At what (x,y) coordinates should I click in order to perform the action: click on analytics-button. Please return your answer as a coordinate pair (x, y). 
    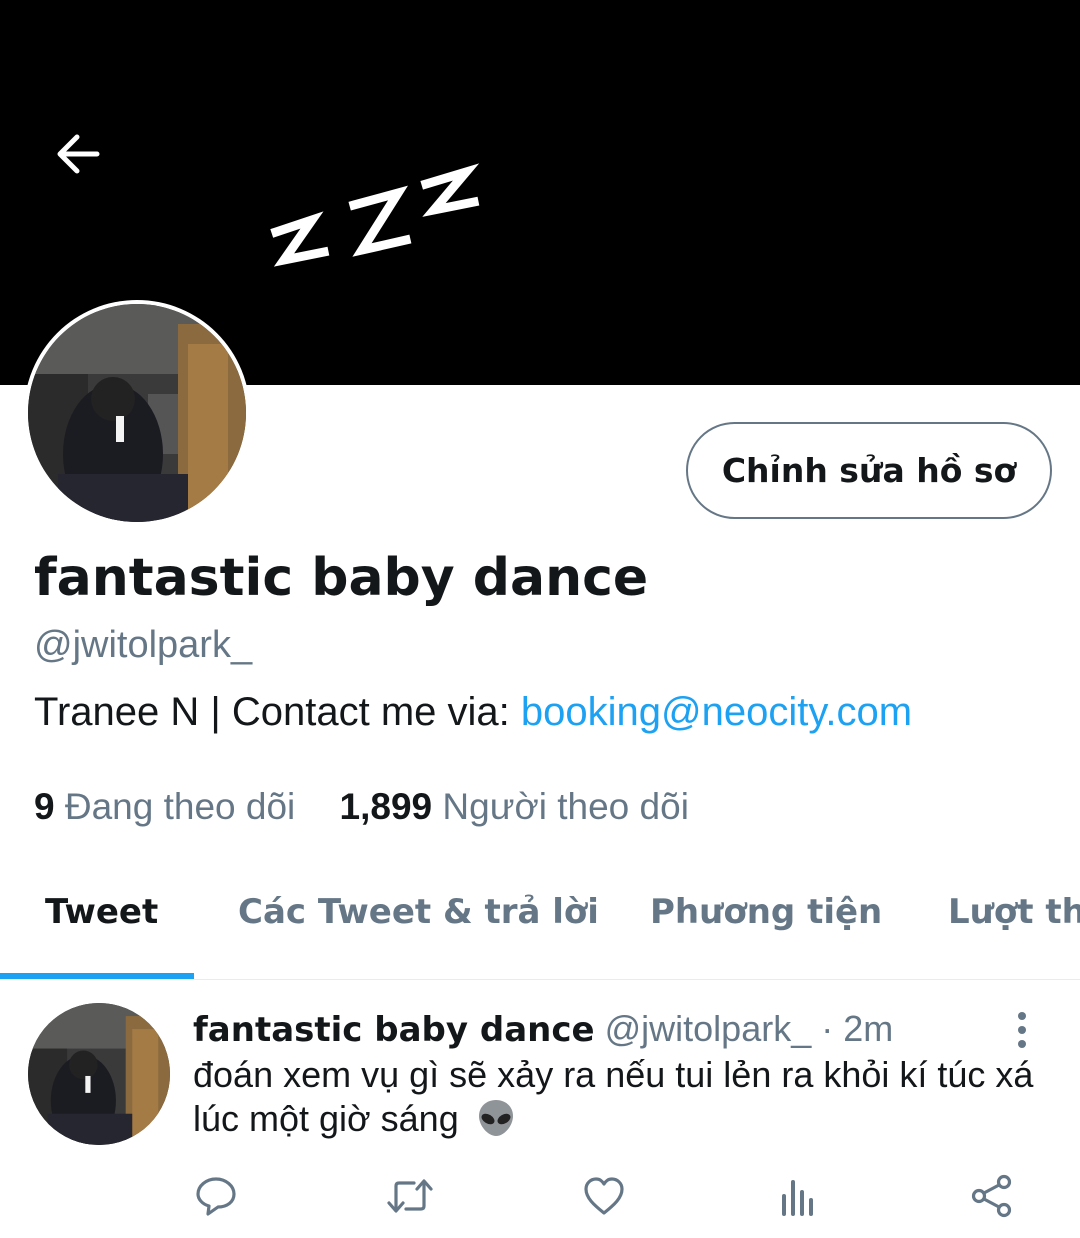
    Looking at the image, I should click on (798, 1196).